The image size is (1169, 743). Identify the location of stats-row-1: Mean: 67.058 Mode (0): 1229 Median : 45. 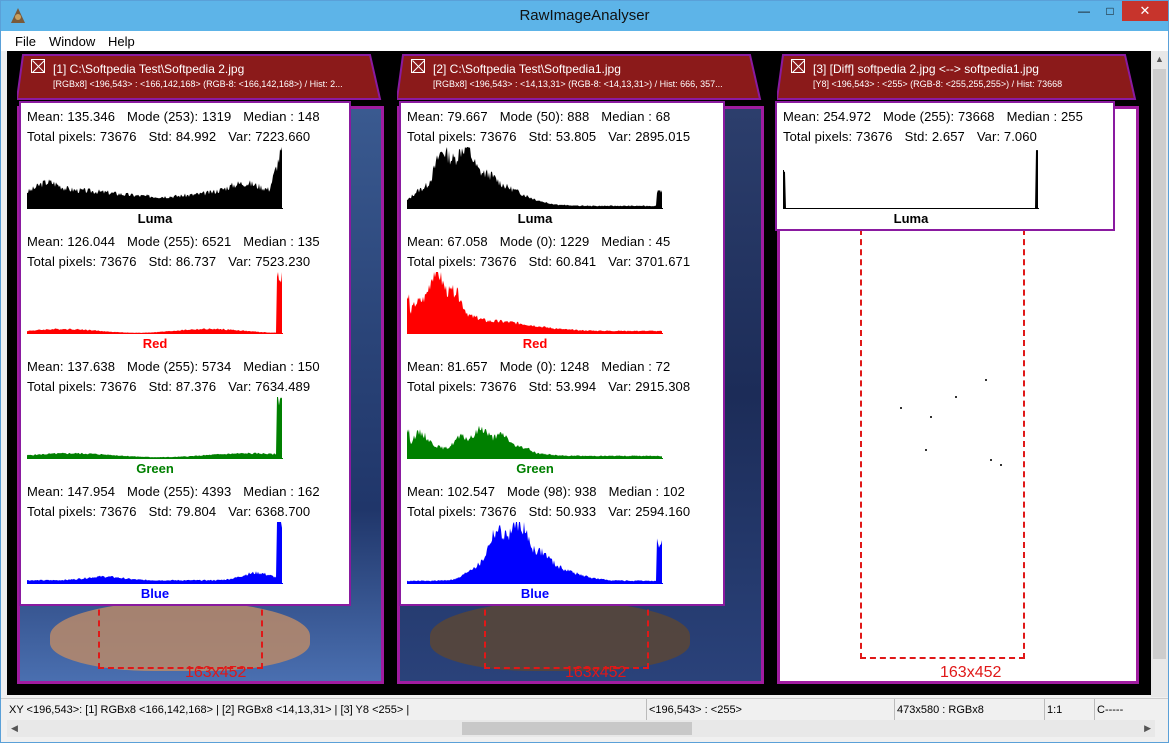
(538, 241).